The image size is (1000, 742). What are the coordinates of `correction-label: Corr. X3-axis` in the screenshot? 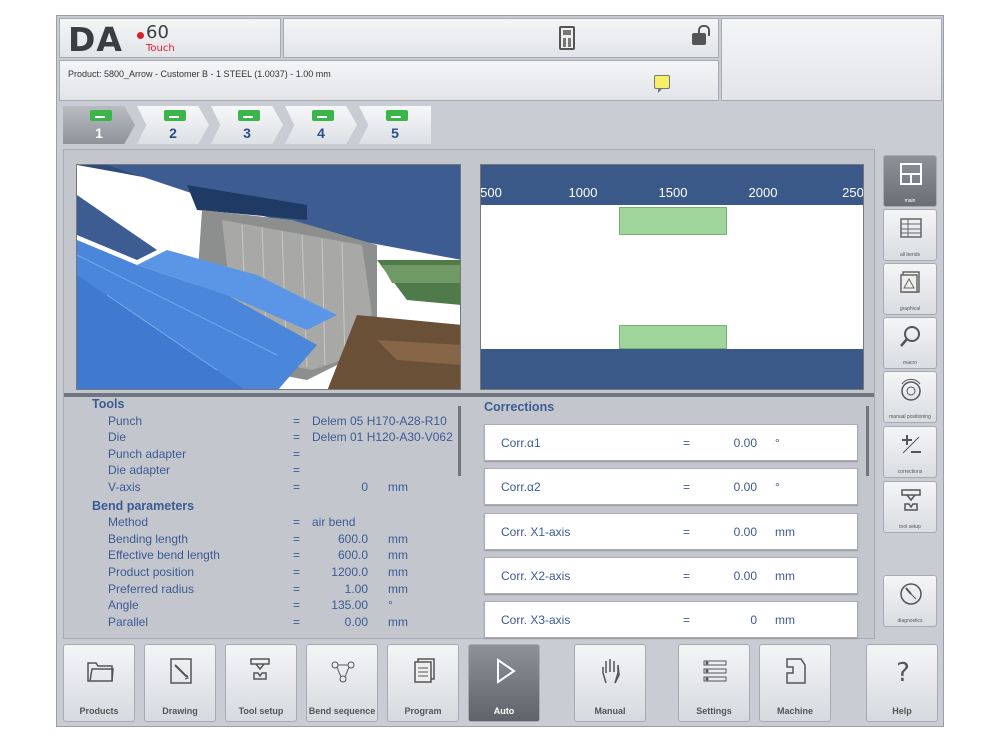 It's located at (536, 620).